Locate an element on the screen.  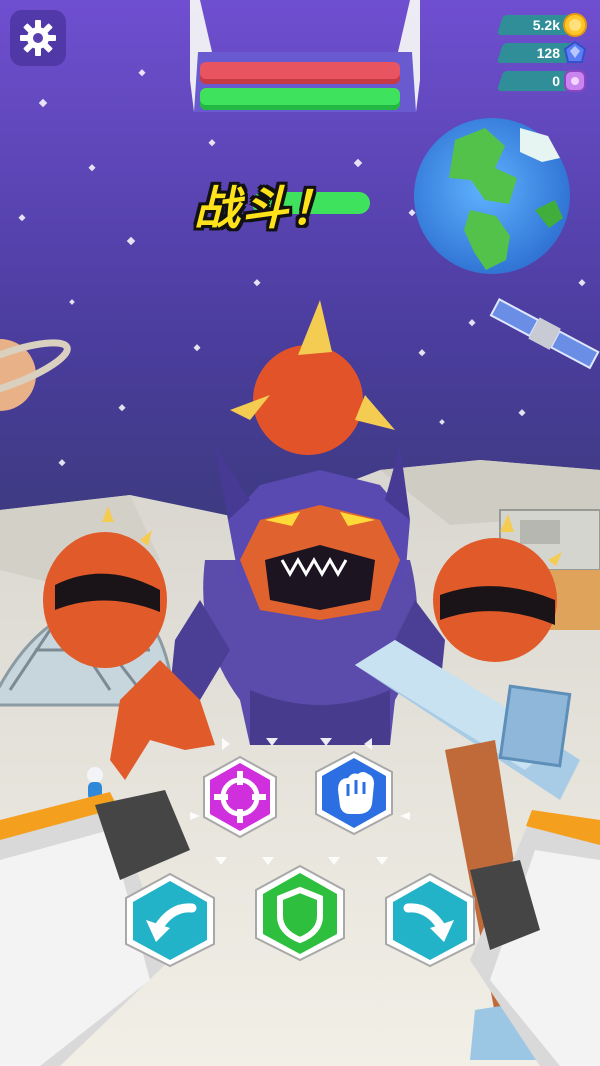
player-health-bar is located at coordinates (300, 99).